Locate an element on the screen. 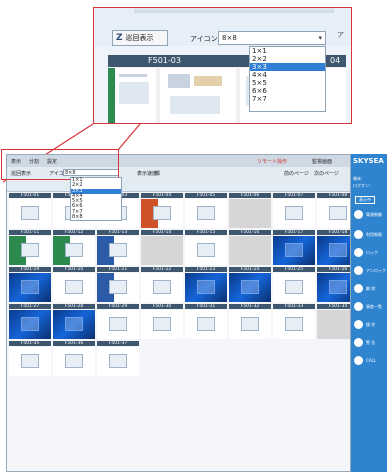 This screenshot has height=472, width=387. grid-cell: F501-36 is located at coordinates (74, 358).